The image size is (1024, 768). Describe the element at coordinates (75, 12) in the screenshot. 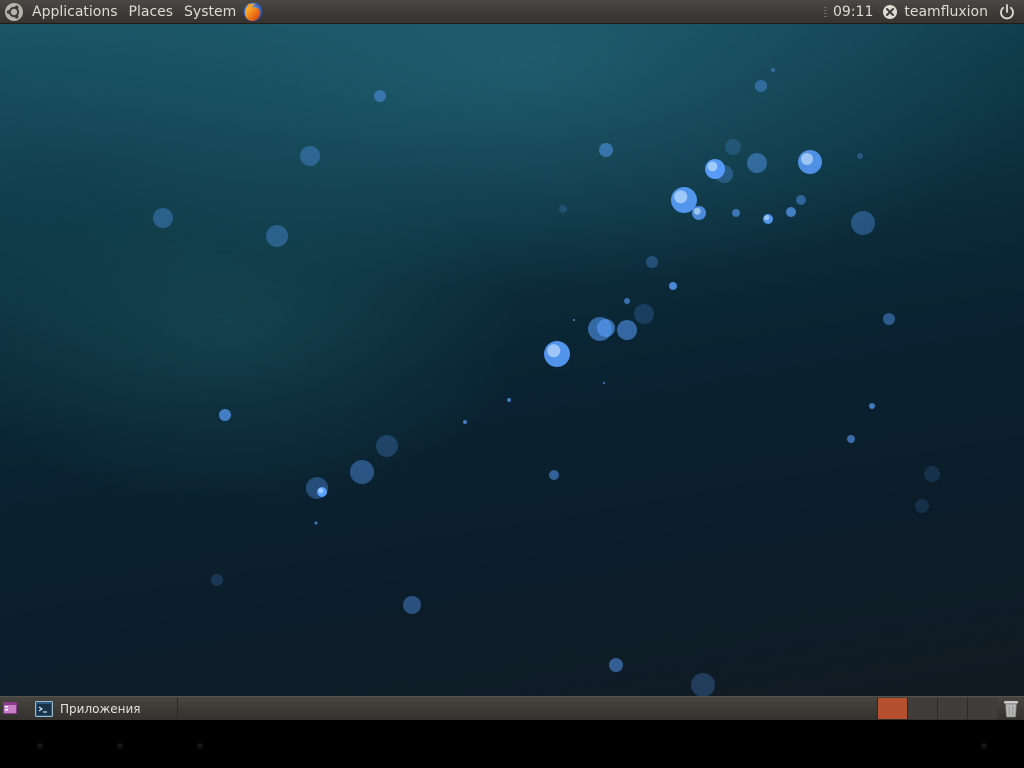

I see `applications-menu: Applications` at that location.